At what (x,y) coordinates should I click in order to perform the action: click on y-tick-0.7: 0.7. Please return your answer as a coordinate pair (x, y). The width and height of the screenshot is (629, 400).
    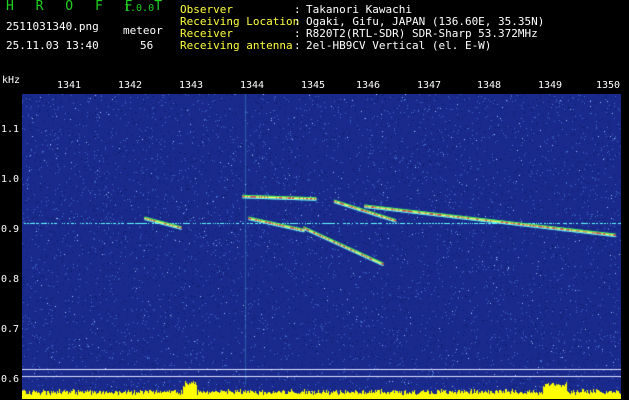
    Looking at the image, I should click on (10, 329).